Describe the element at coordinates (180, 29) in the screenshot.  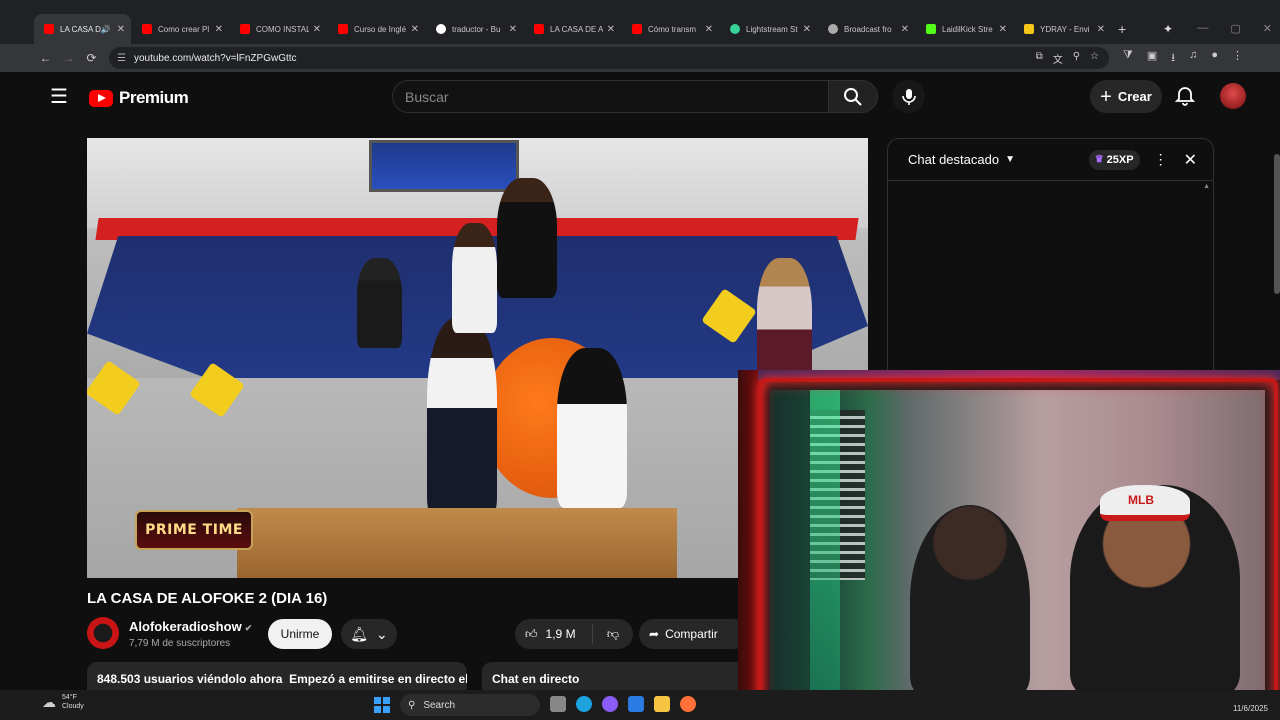
I see `browser-tab: Como crear Pl ✕` at that location.